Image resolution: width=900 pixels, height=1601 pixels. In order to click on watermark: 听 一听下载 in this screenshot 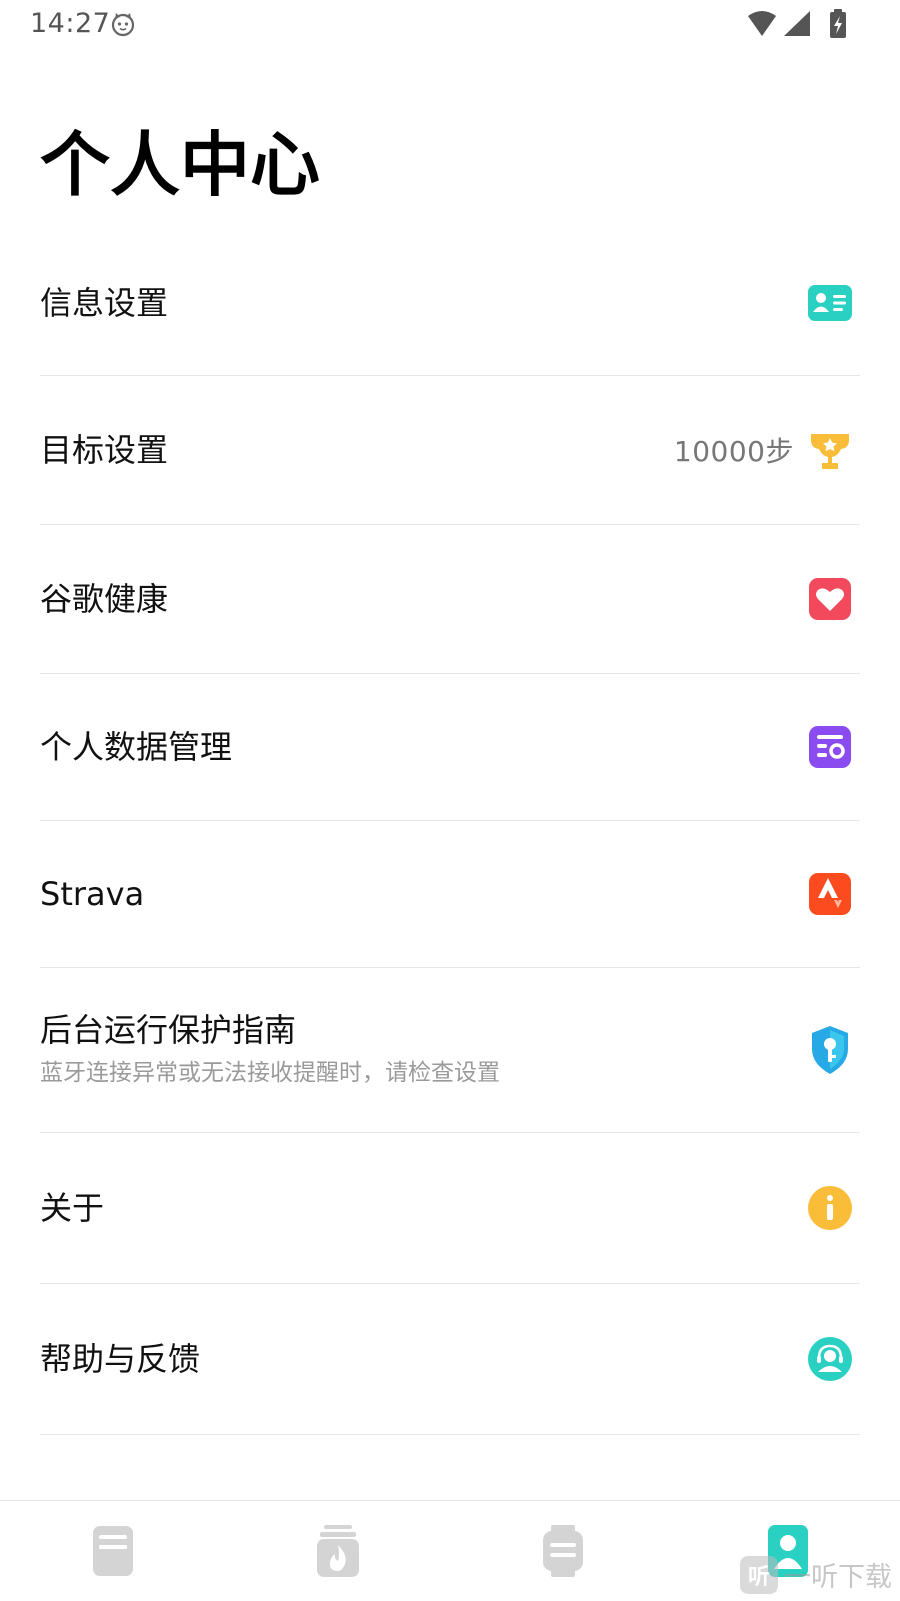, I will do `click(816, 1574)`.